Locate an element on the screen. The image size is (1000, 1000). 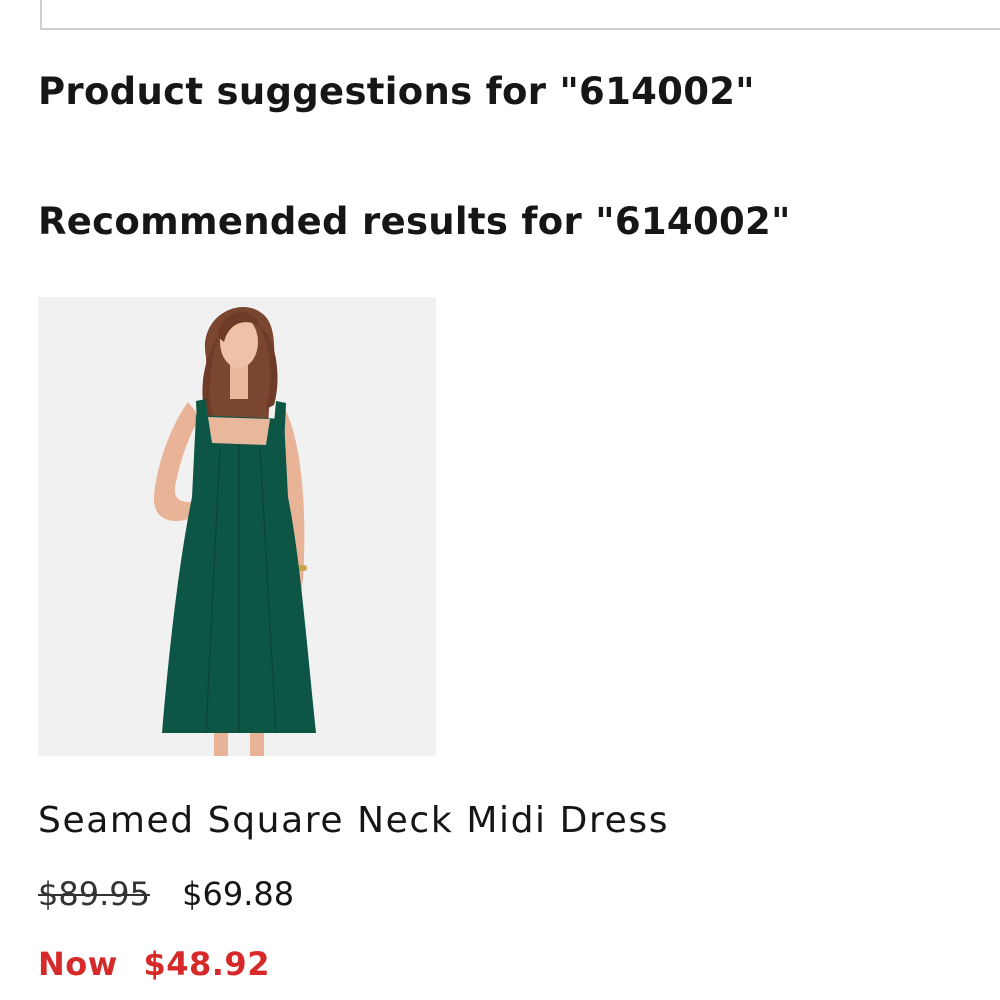
price-row: $89.95 $69.88 is located at coordinates (166, 894).